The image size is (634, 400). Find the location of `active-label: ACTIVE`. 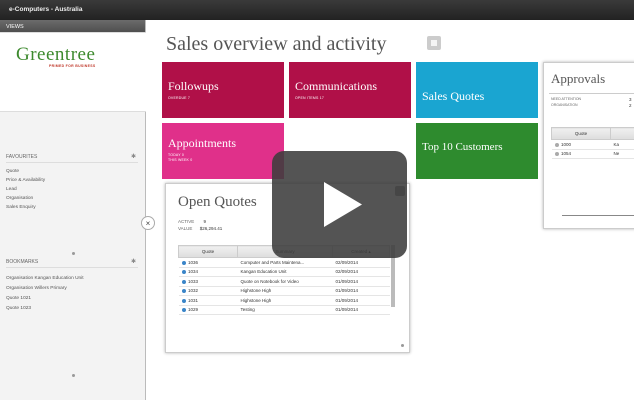

active-label: ACTIVE is located at coordinates (186, 221).